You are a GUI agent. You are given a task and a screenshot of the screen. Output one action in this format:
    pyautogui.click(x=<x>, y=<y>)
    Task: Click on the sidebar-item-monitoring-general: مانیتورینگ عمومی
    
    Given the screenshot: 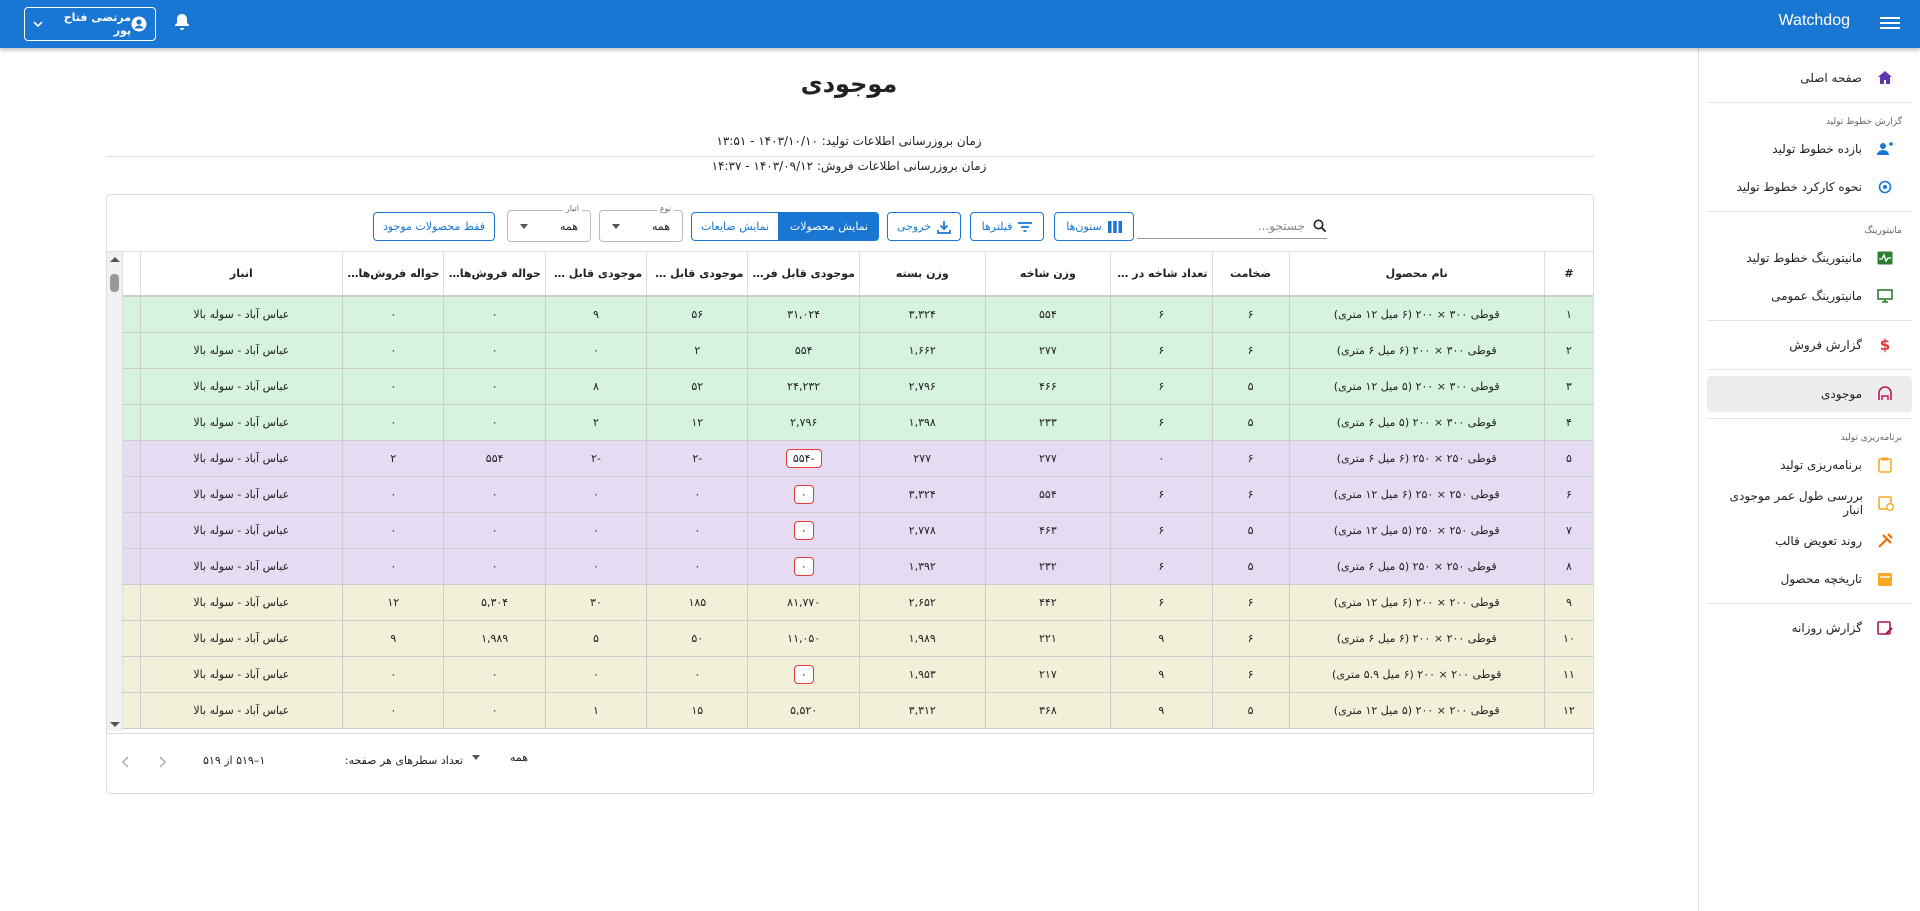 What is the action you would take?
    pyautogui.click(x=1809, y=296)
    